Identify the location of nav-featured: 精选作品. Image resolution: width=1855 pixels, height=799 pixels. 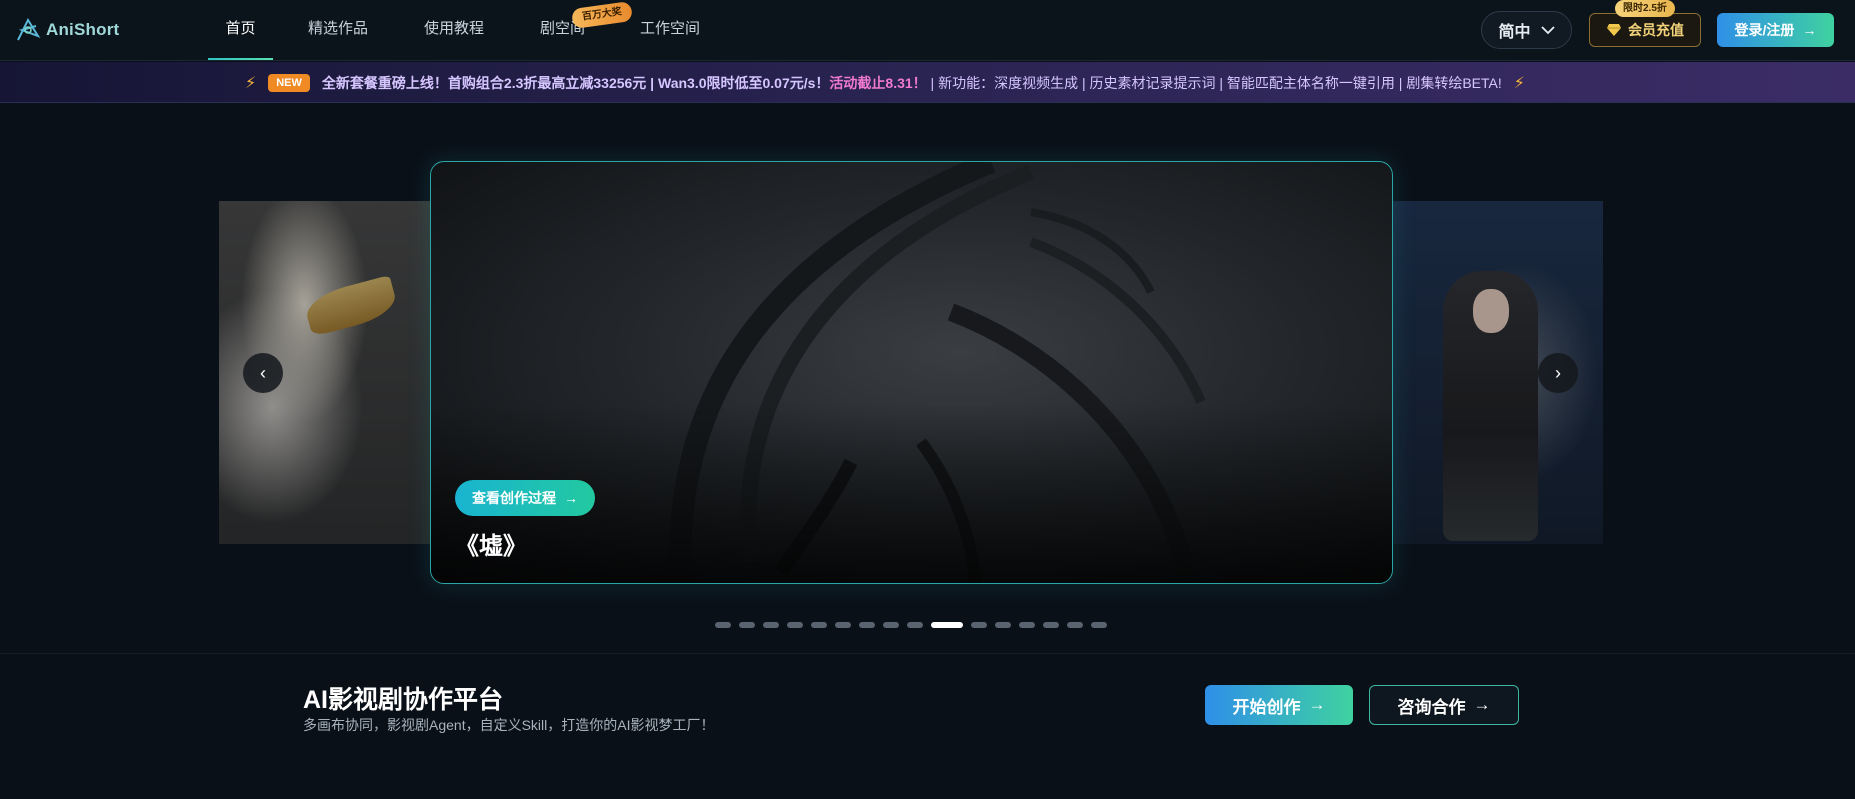
(338, 30).